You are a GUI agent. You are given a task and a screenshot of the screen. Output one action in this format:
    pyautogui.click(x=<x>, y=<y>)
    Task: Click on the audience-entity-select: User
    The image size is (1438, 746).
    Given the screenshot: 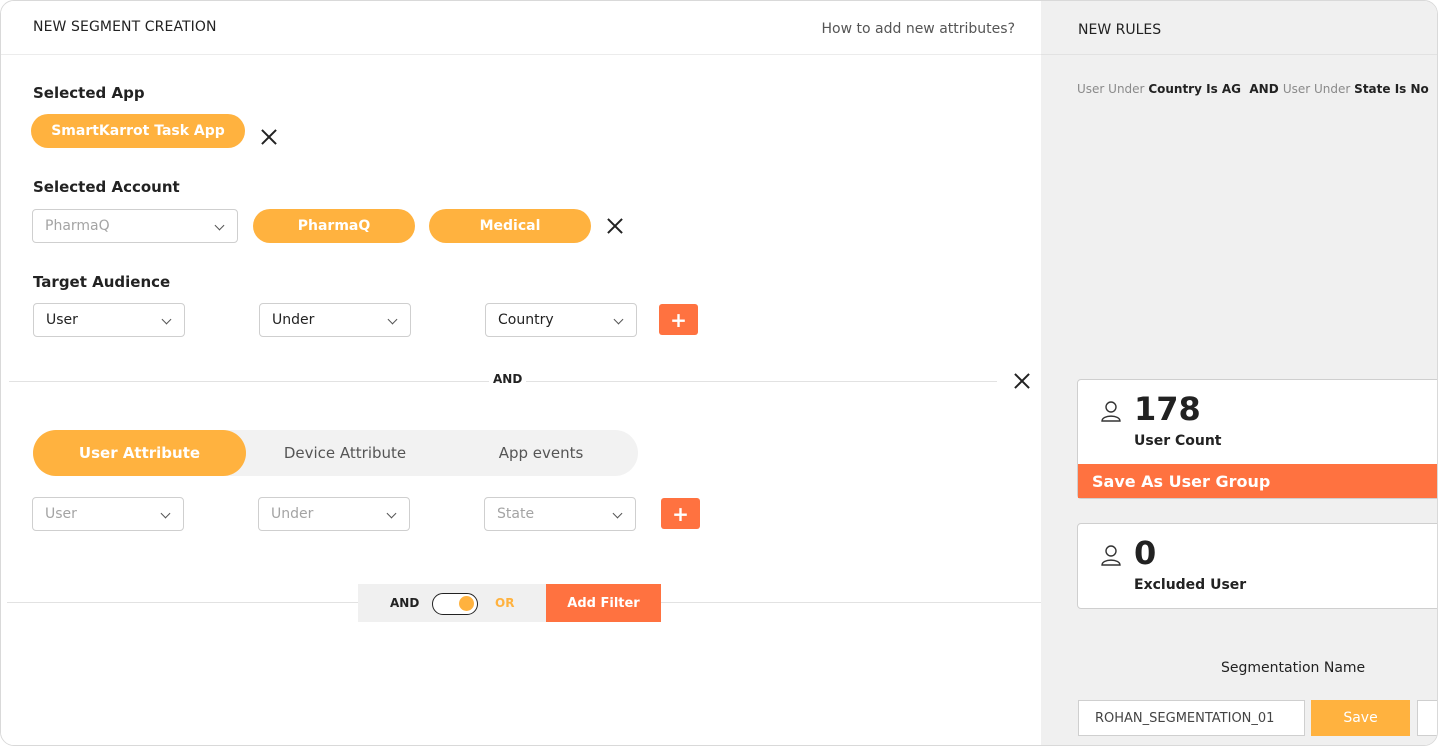 What is the action you would take?
    pyautogui.click(x=109, y=320)
    